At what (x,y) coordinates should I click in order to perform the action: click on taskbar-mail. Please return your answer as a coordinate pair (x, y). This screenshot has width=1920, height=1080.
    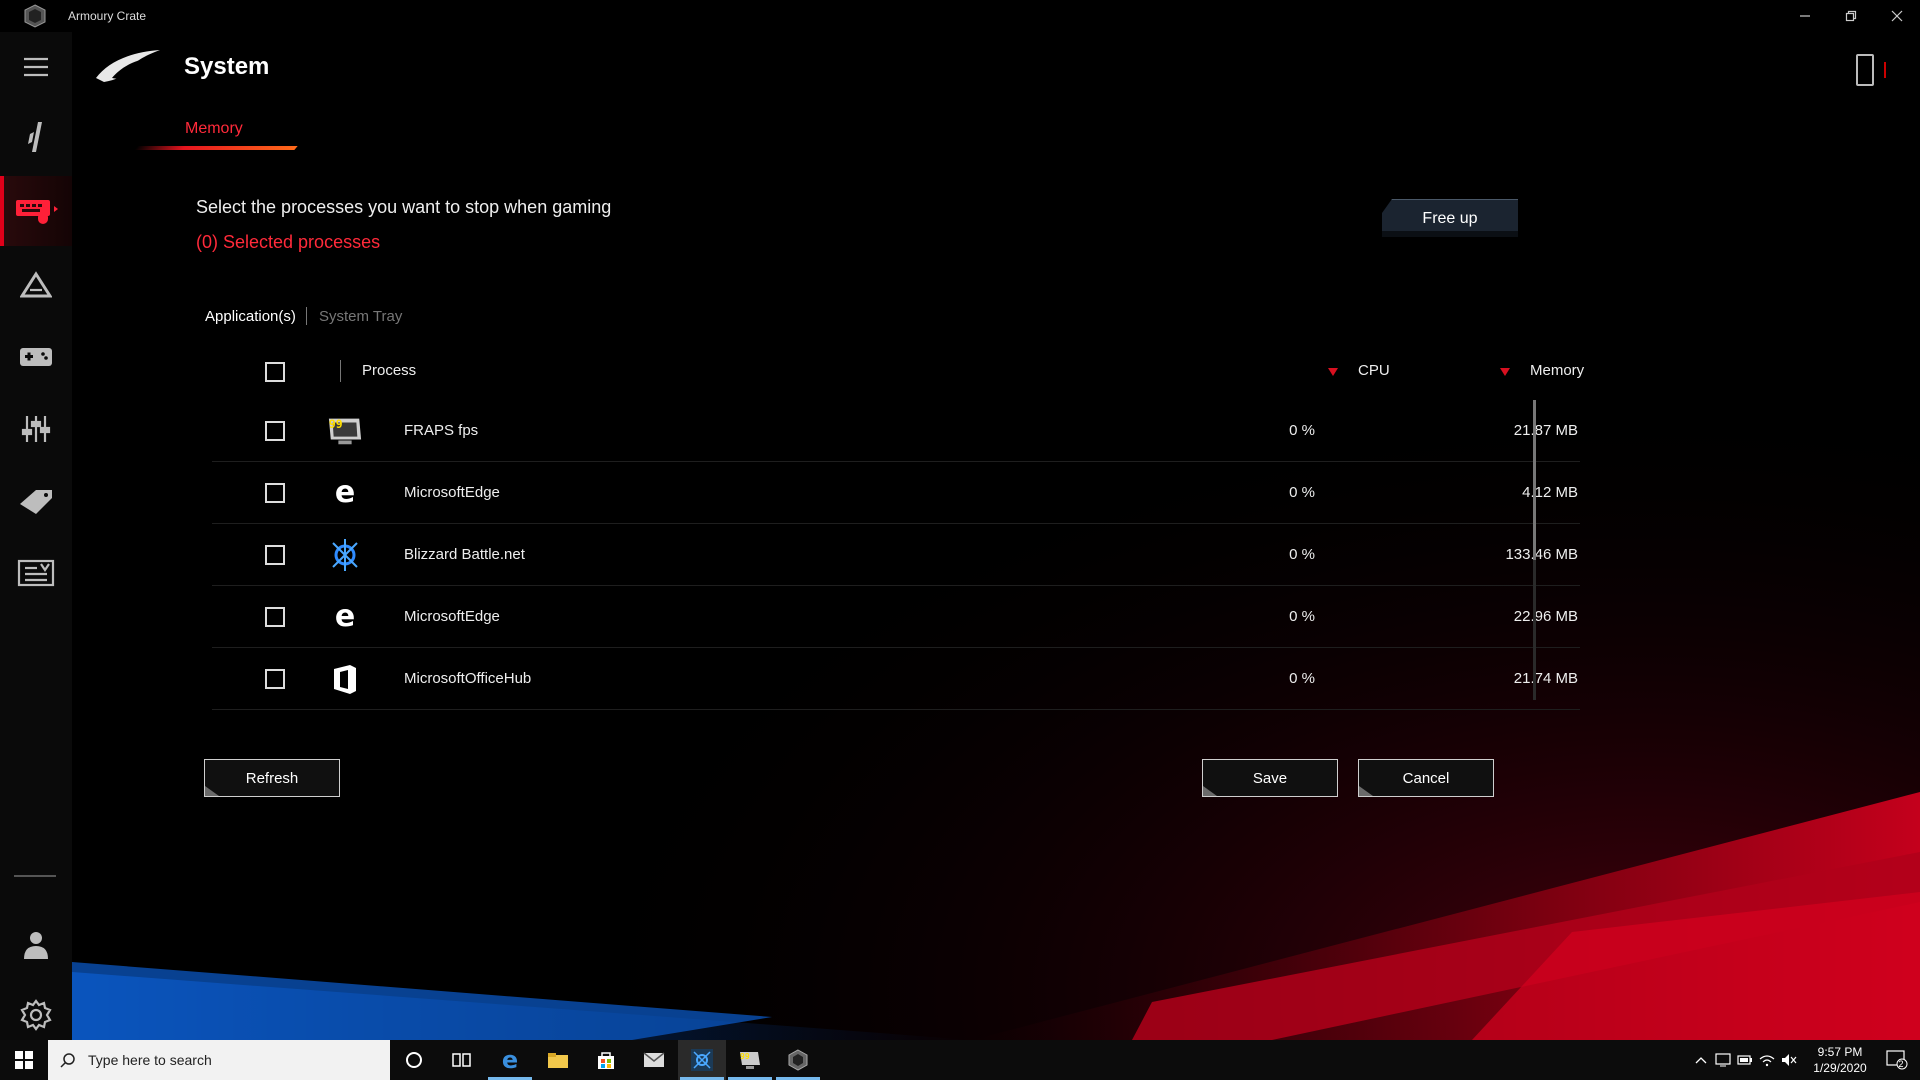
    Looking at the image, I should click on (654, 1060).